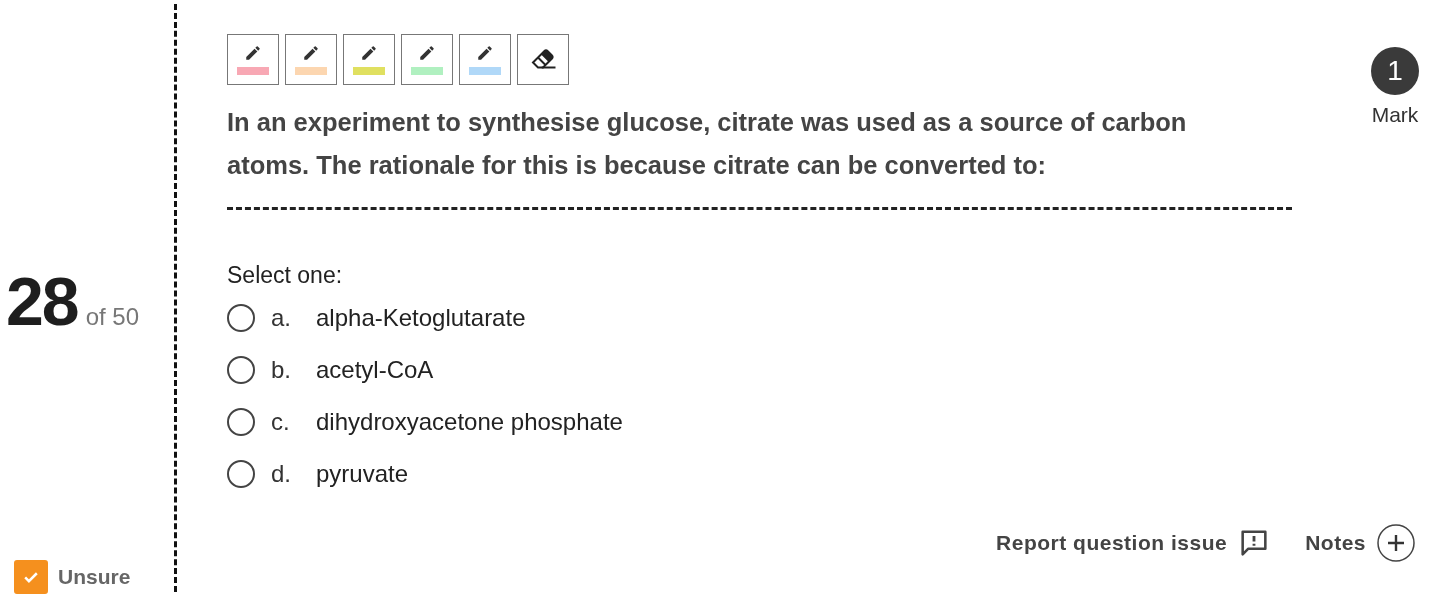  What do you see at coordinates (31, 577) in the screenshot?
I see `unsure-checkbox` at bounding box center [31, 577].